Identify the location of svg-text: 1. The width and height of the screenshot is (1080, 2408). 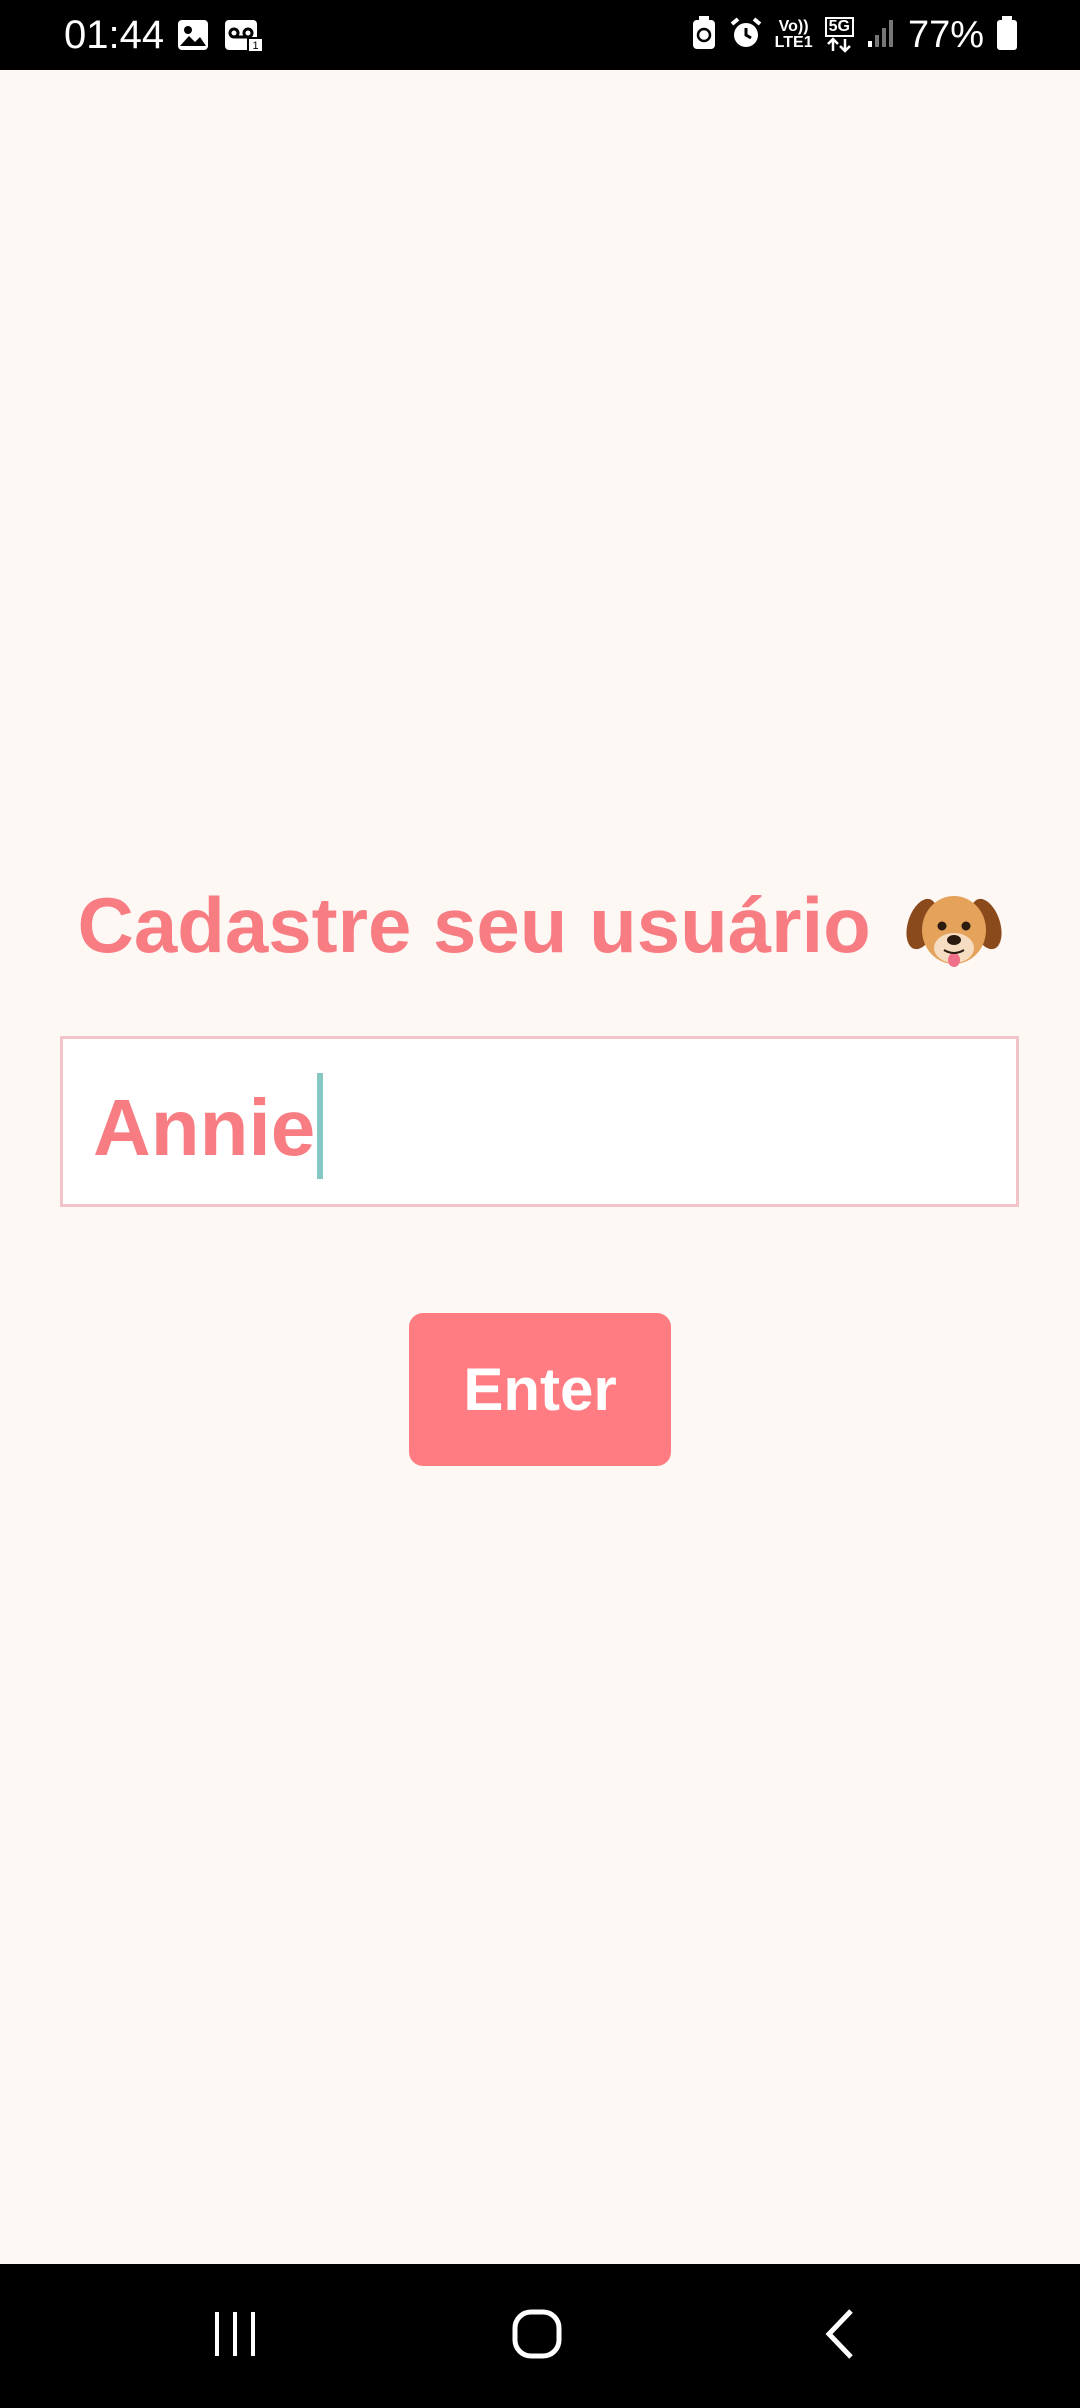
(255, 46).